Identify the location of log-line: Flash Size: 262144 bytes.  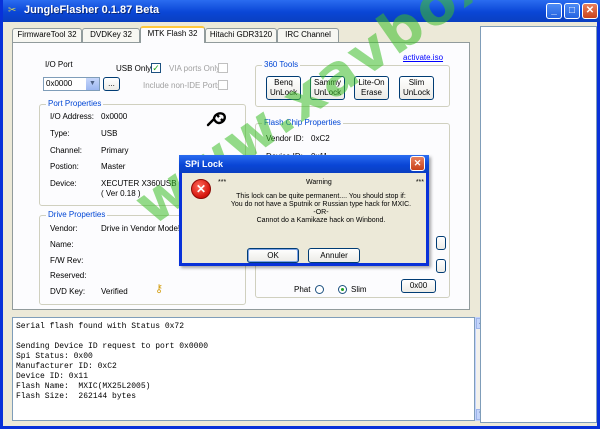
(76, 396).